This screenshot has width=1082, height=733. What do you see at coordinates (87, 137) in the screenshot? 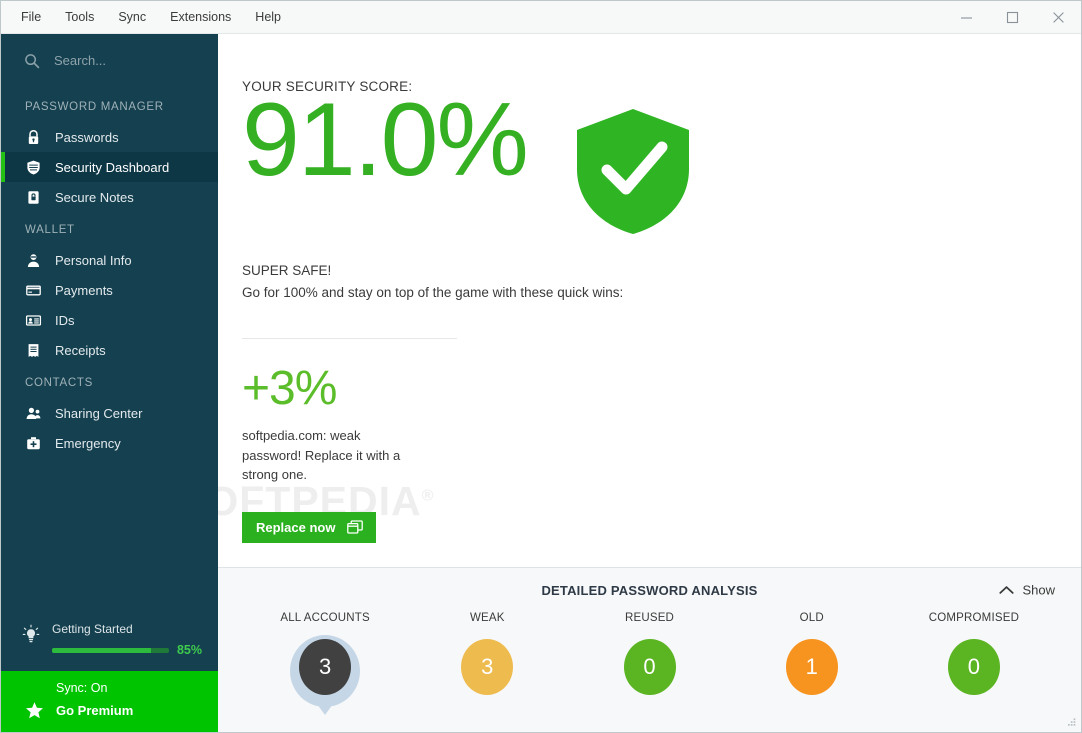
I see `sidebar-item-label: Passwords` at bounding box center [87, 137].